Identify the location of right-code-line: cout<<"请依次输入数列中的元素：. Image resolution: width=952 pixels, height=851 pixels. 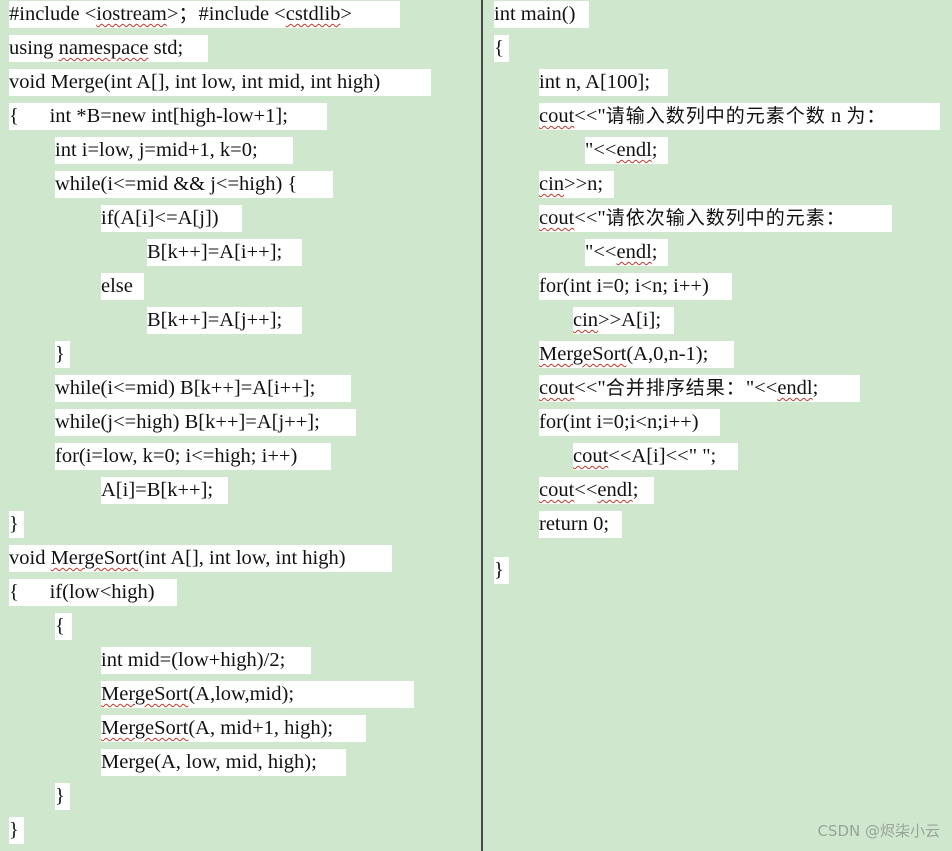
(715, 222).